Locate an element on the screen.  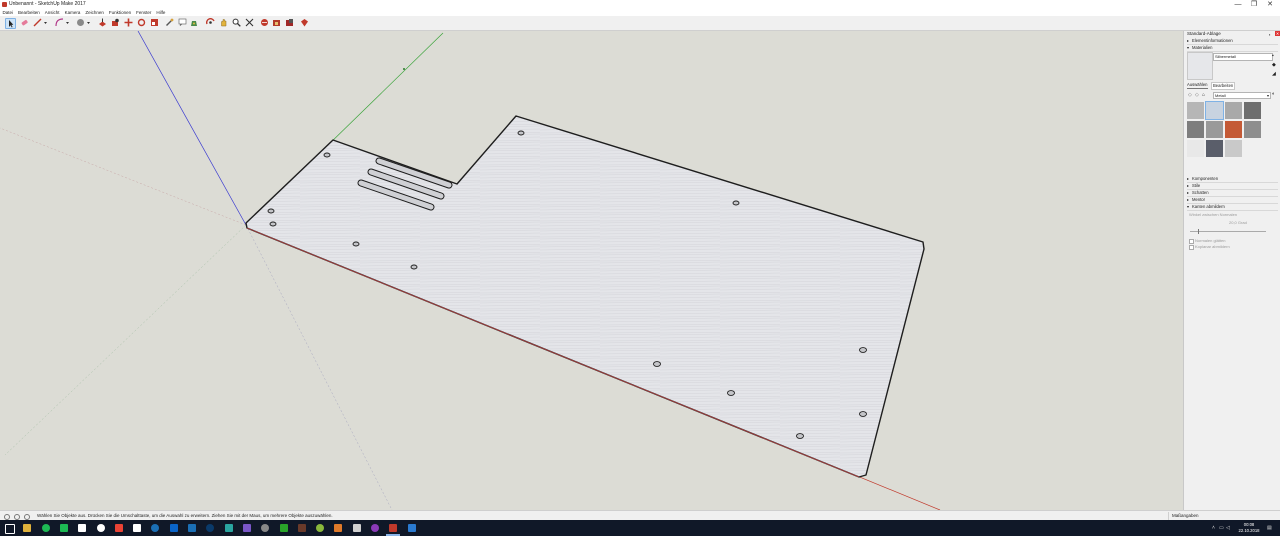
pushpull-tool-icon is located at coordinates (102, 22).